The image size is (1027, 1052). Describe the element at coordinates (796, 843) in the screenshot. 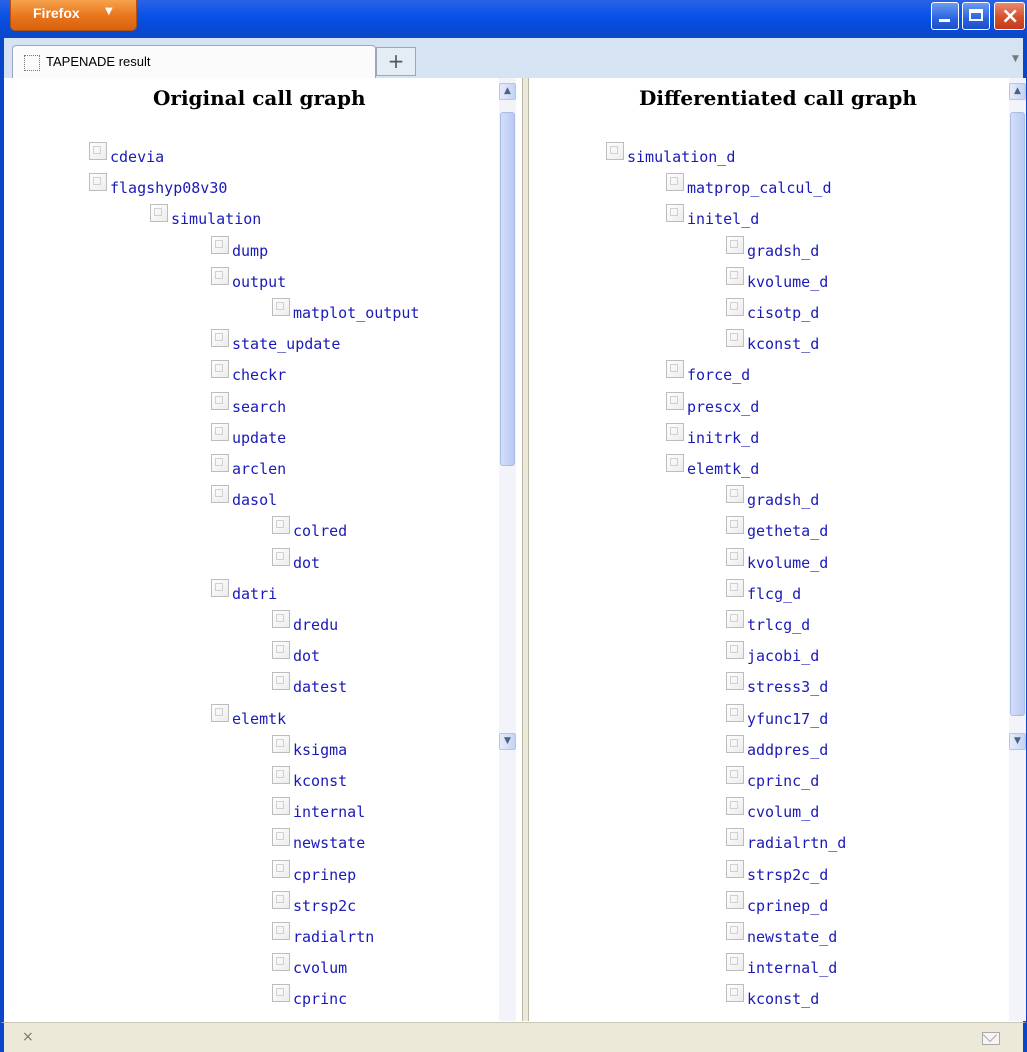

I see `node-link: radialrtn_d` at that location.